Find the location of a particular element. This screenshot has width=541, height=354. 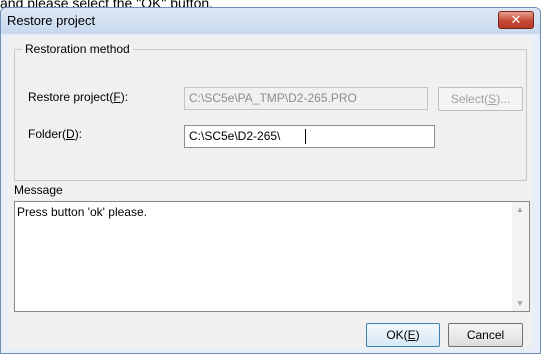

close-icon: ✕ is located at coordinates (516, 19).